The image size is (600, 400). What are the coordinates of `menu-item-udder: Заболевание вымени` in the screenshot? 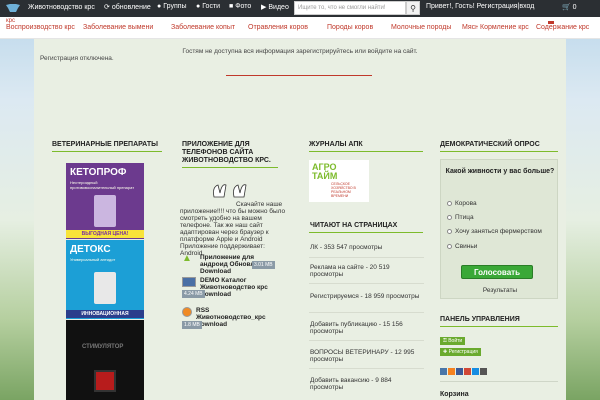 It's located at (118, 27).